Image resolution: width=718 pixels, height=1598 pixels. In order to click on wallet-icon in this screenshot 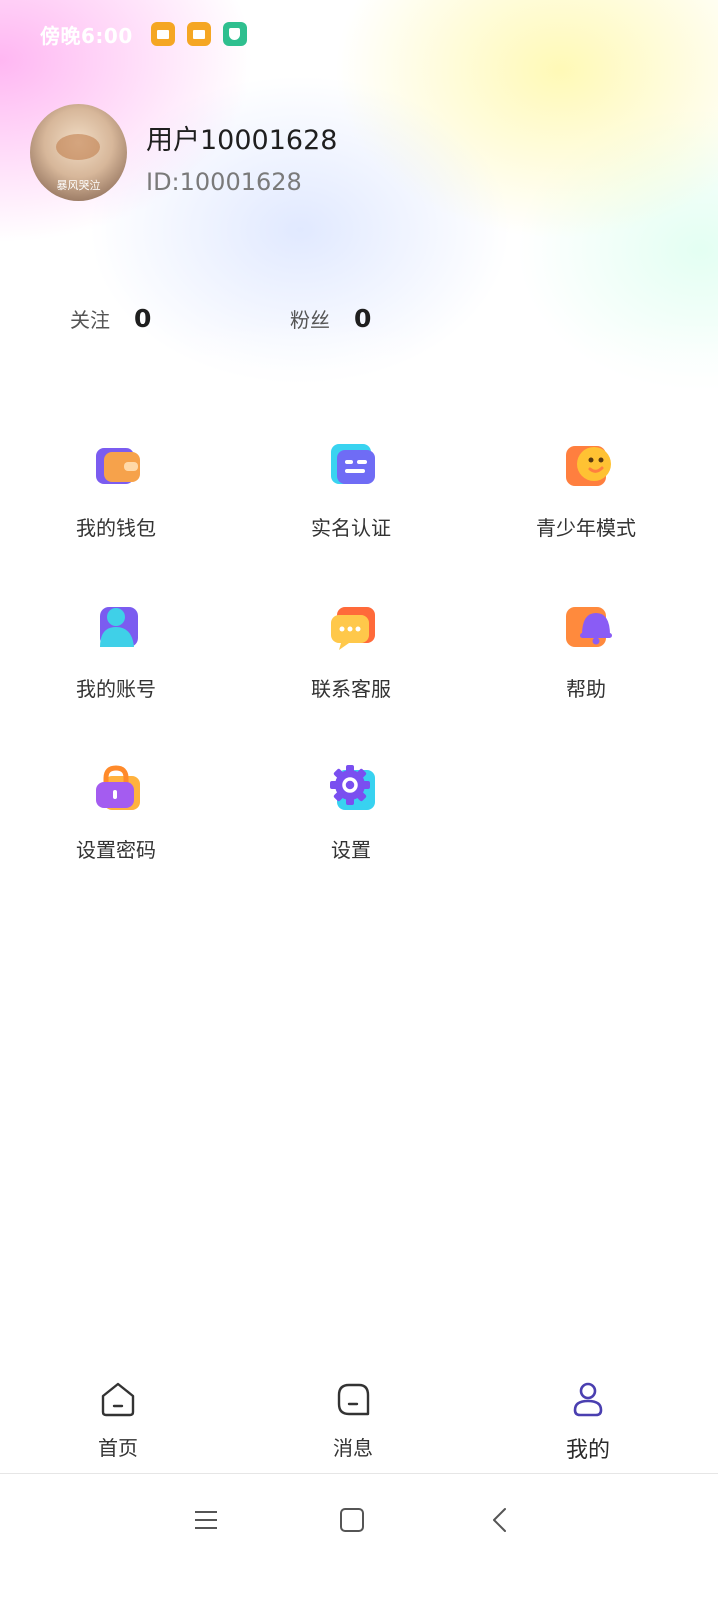, I will do `click(118, 466)`.